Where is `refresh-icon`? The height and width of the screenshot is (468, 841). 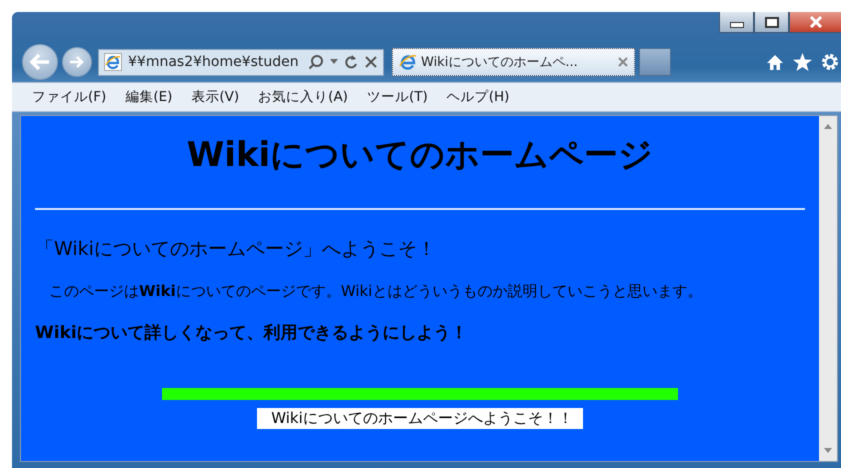
refresh-icon is located at coordinates (351, 62).